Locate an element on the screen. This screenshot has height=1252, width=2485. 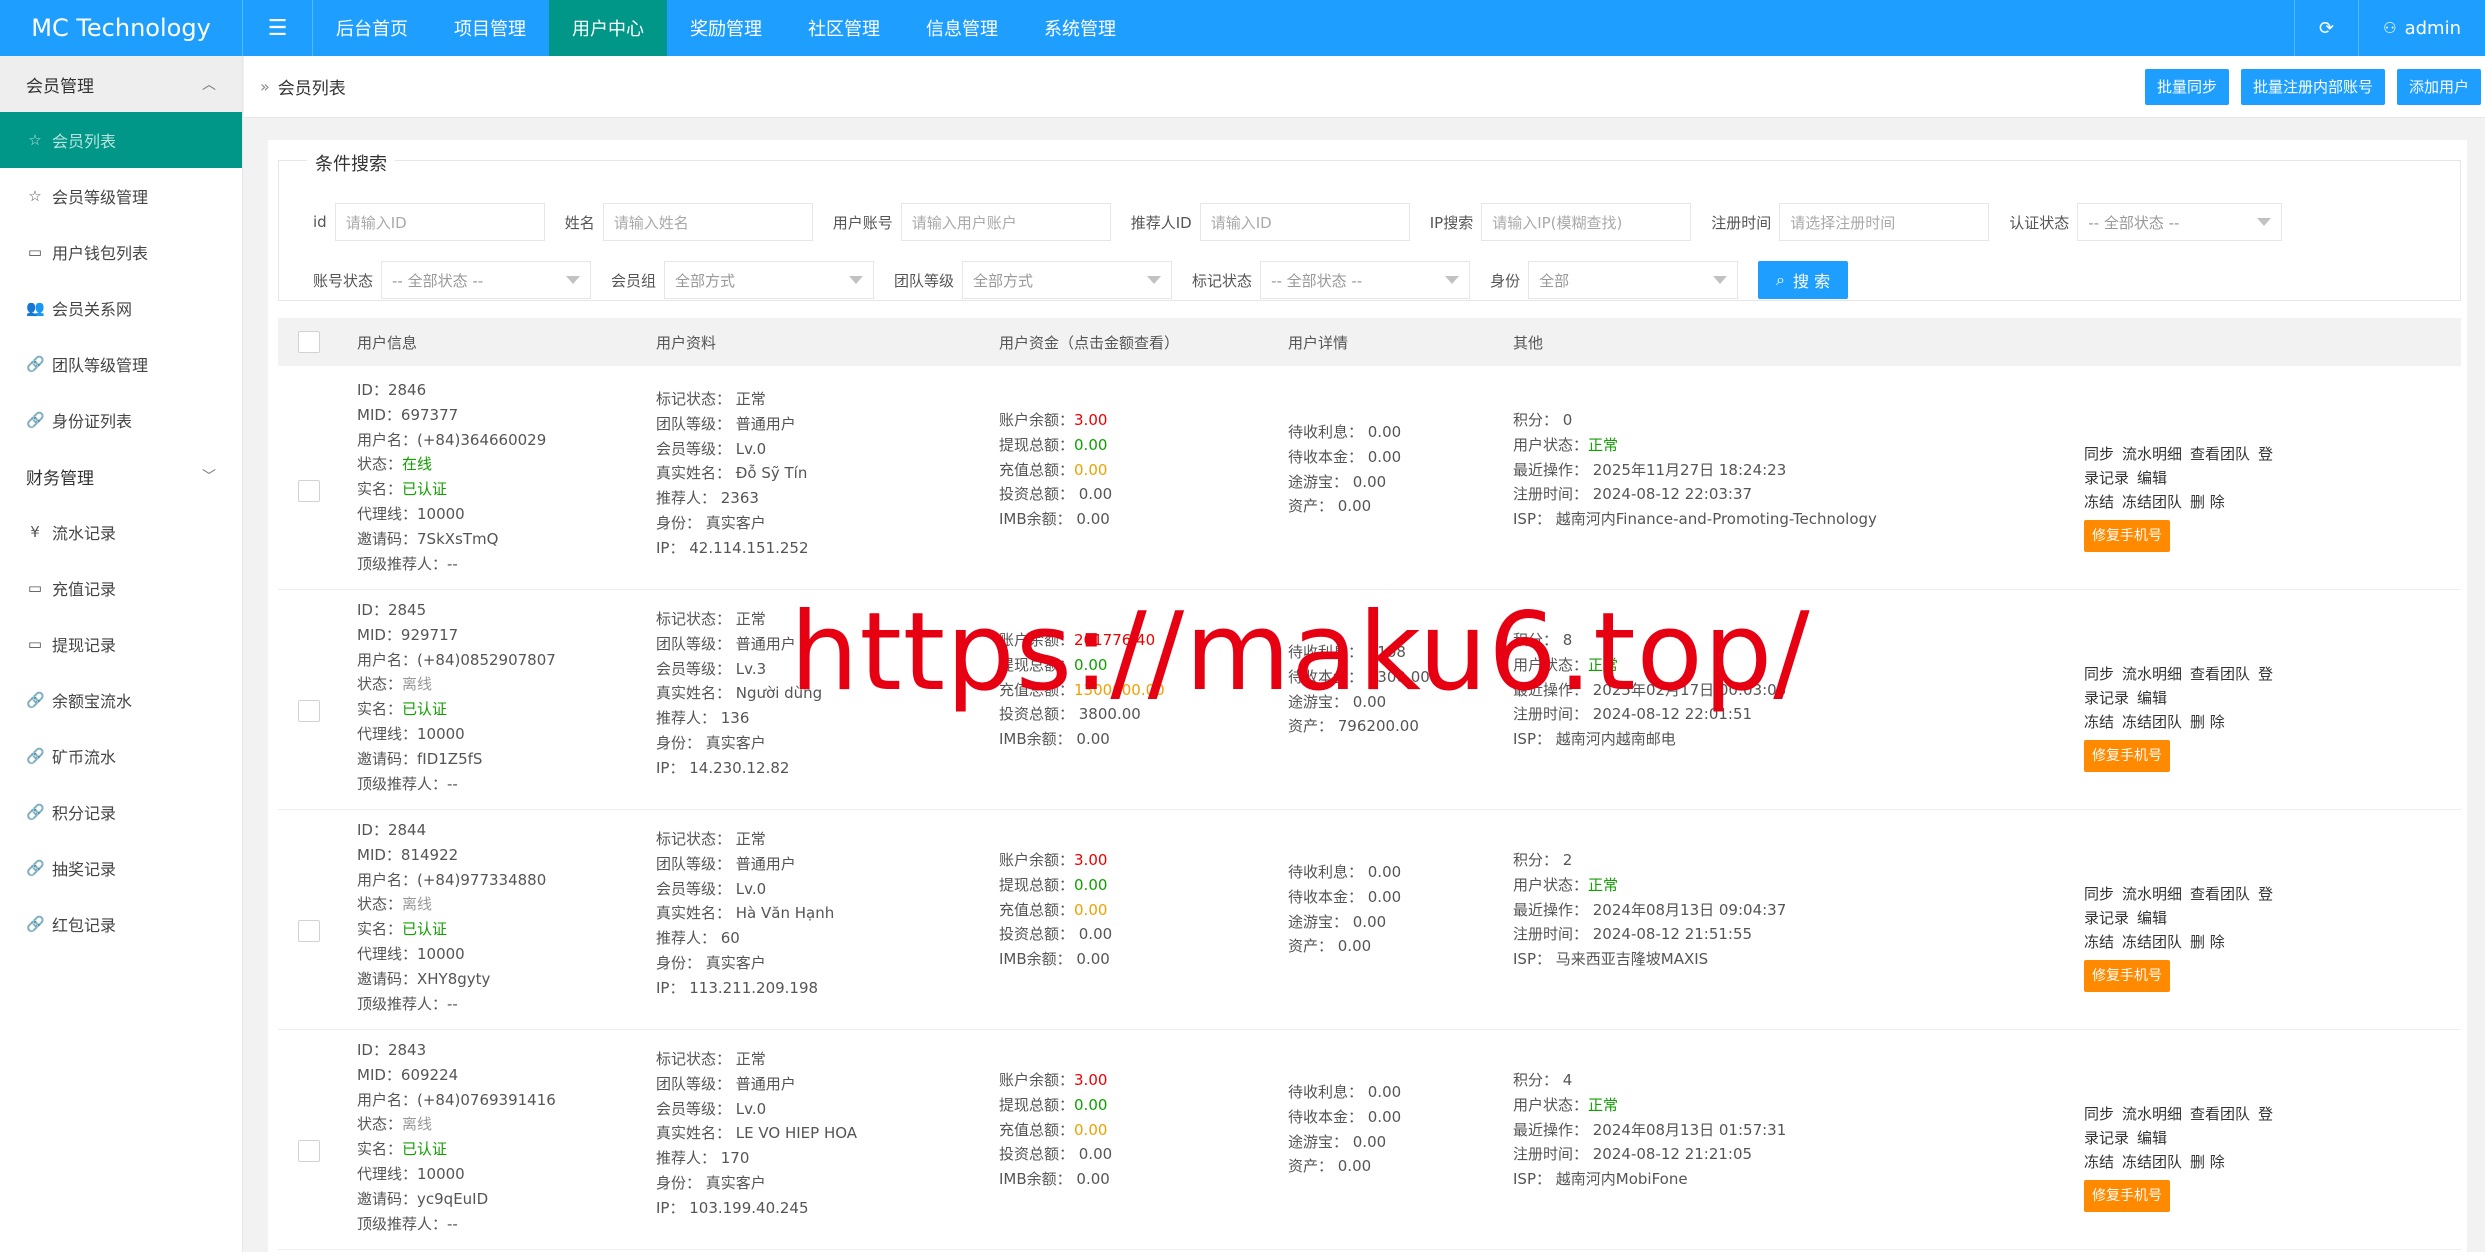
ip-input: 请输入IP(模糊查找) is located at coordinates (1586, 222).